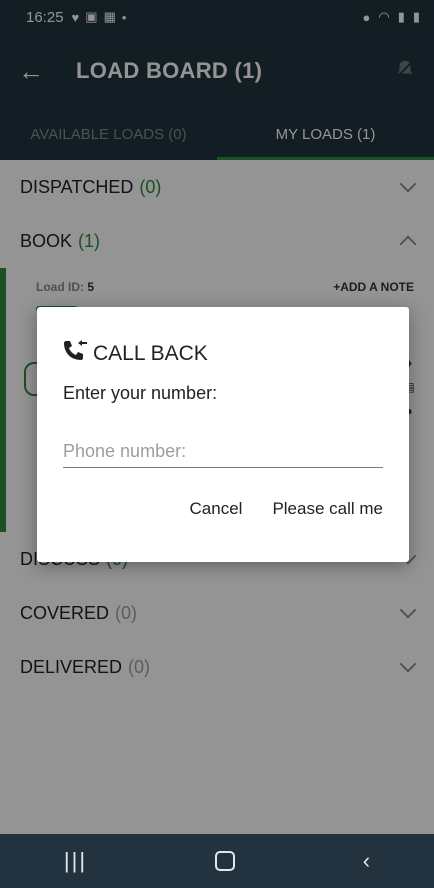 The image size is (434, 888). I want to click on cancel-button: Cancel, so click(216, 509).